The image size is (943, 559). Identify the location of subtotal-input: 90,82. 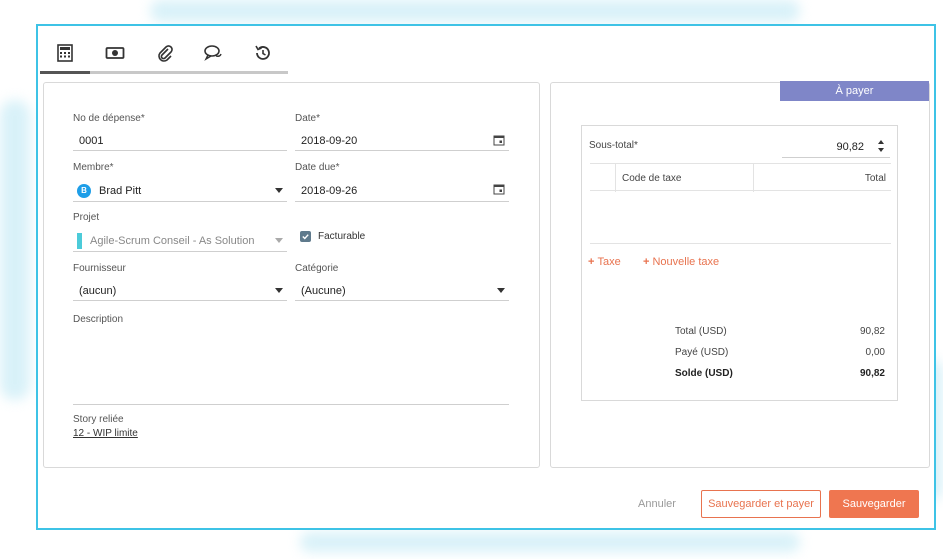
(836, 147).